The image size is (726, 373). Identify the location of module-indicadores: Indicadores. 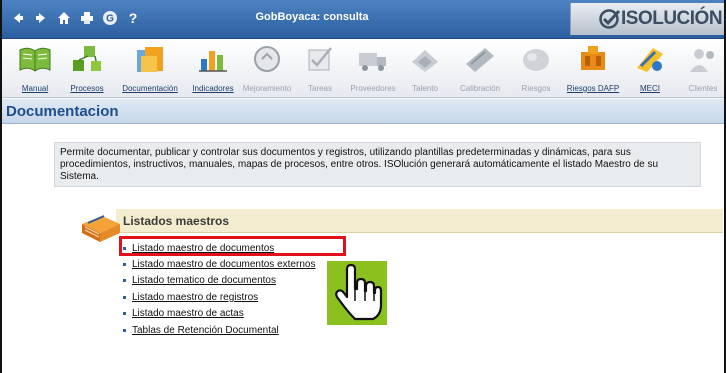
(213, 69).